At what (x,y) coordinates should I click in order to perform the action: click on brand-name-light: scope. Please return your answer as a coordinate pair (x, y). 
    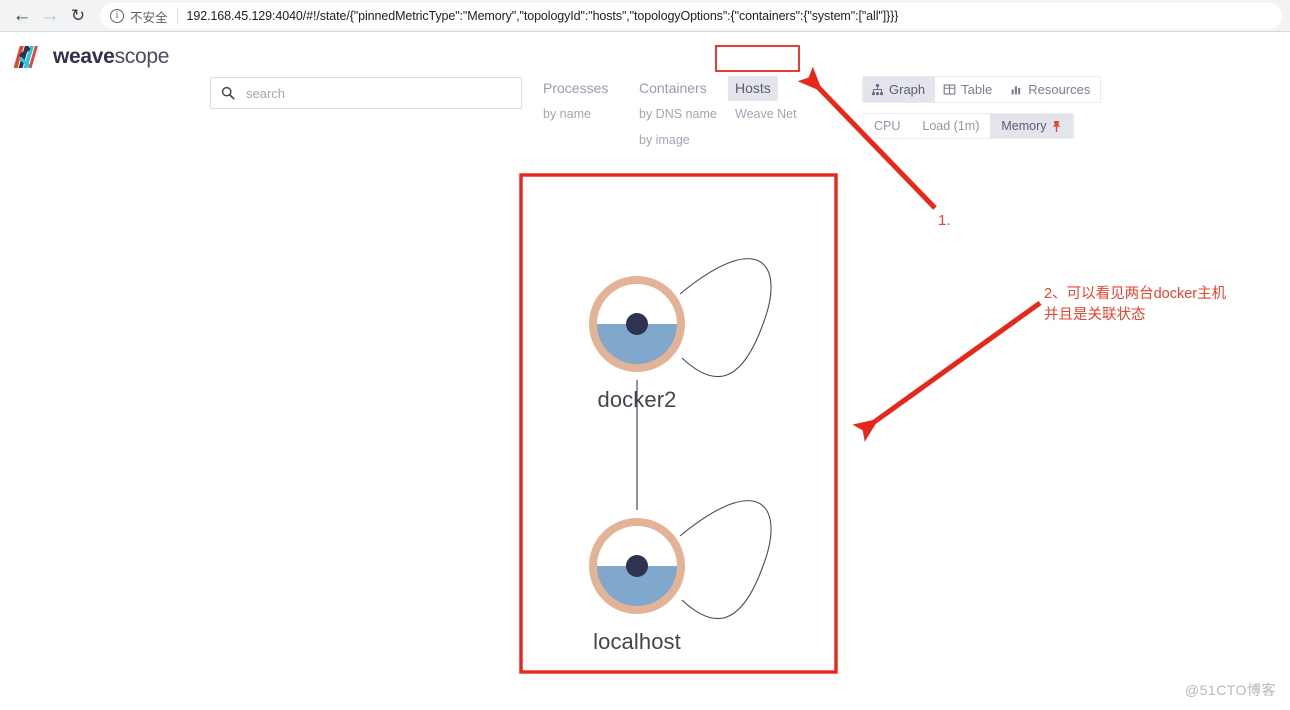
    Looking at the image, I should click on (142, 56).